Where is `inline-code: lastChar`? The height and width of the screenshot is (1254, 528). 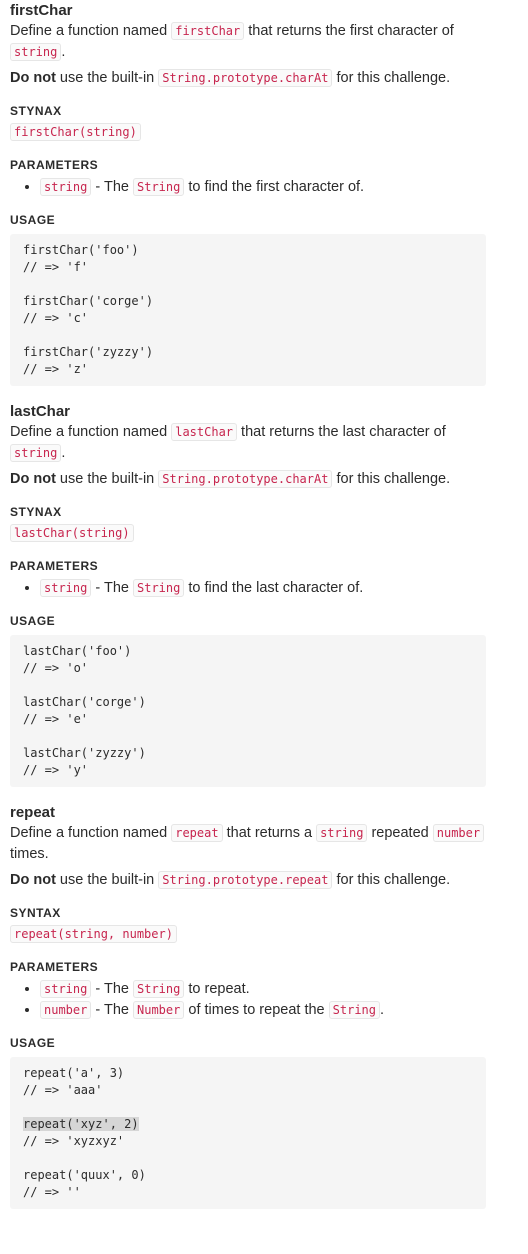
inline-code: lastChar is located at coordinates (204, 432).